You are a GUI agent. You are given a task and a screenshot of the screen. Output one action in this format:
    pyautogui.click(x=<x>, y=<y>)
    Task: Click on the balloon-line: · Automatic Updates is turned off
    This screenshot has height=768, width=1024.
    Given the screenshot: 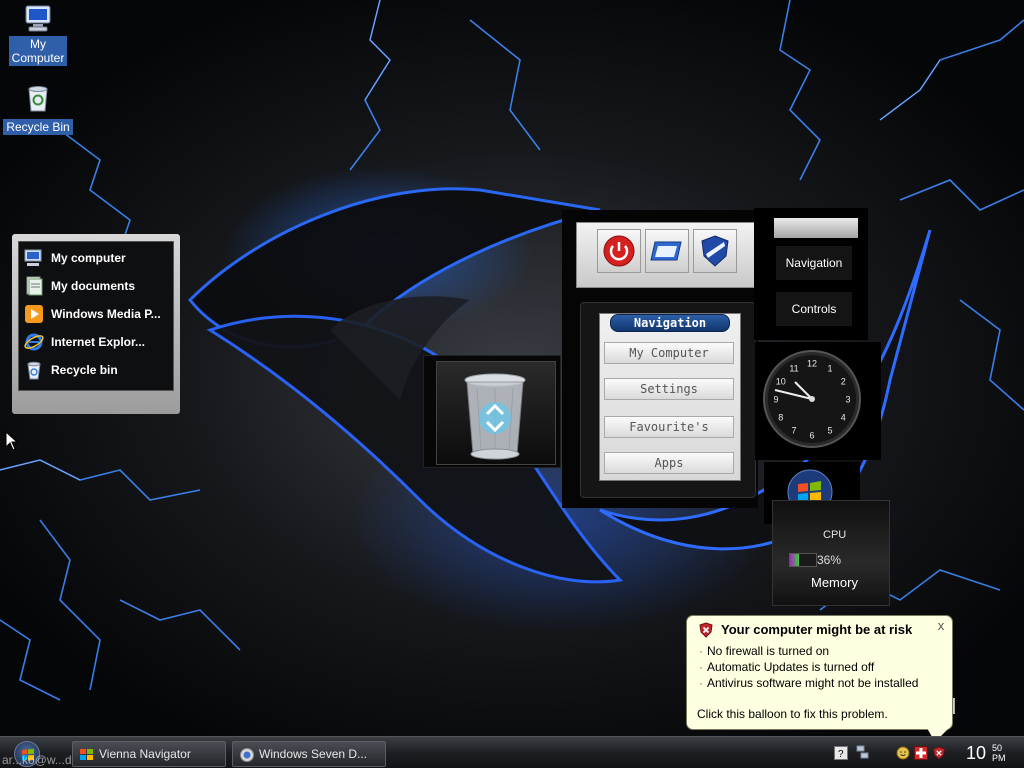 What is the action you would take?
    pyautogui.click(x=787, y=667)
    